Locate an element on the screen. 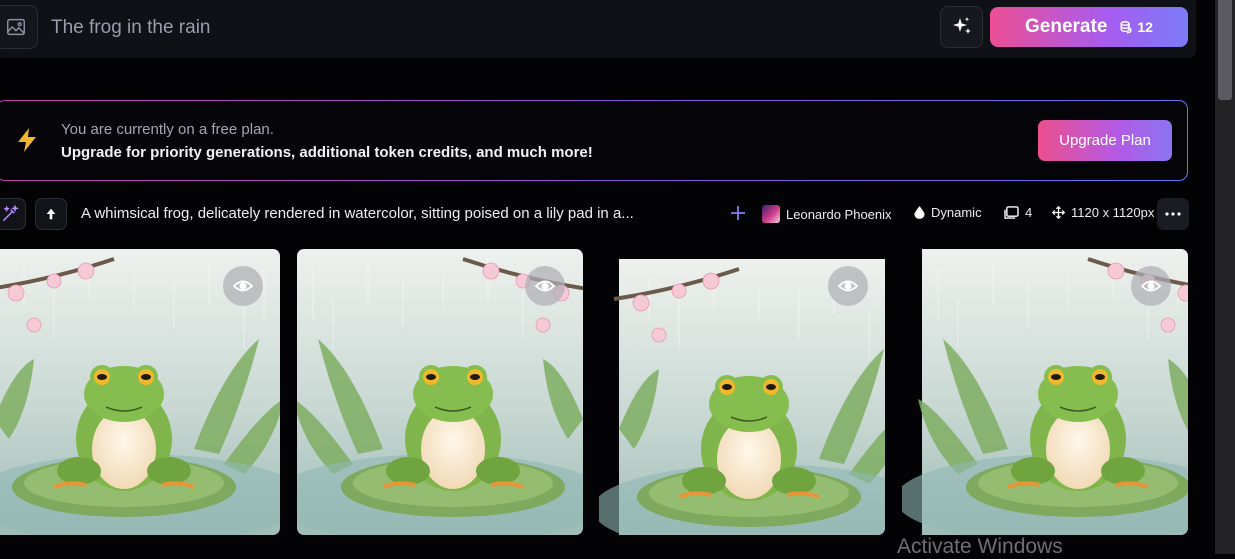  scrollbar-thumb is located at coordinates (1225, 50).